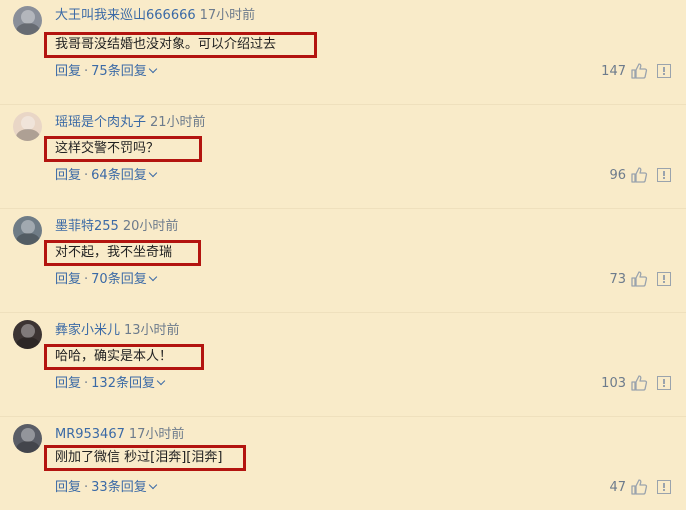  Describe the element at coordinates (125, 15) in the screenshot. I see `username: 大王叫我来巡山666666` at that location.